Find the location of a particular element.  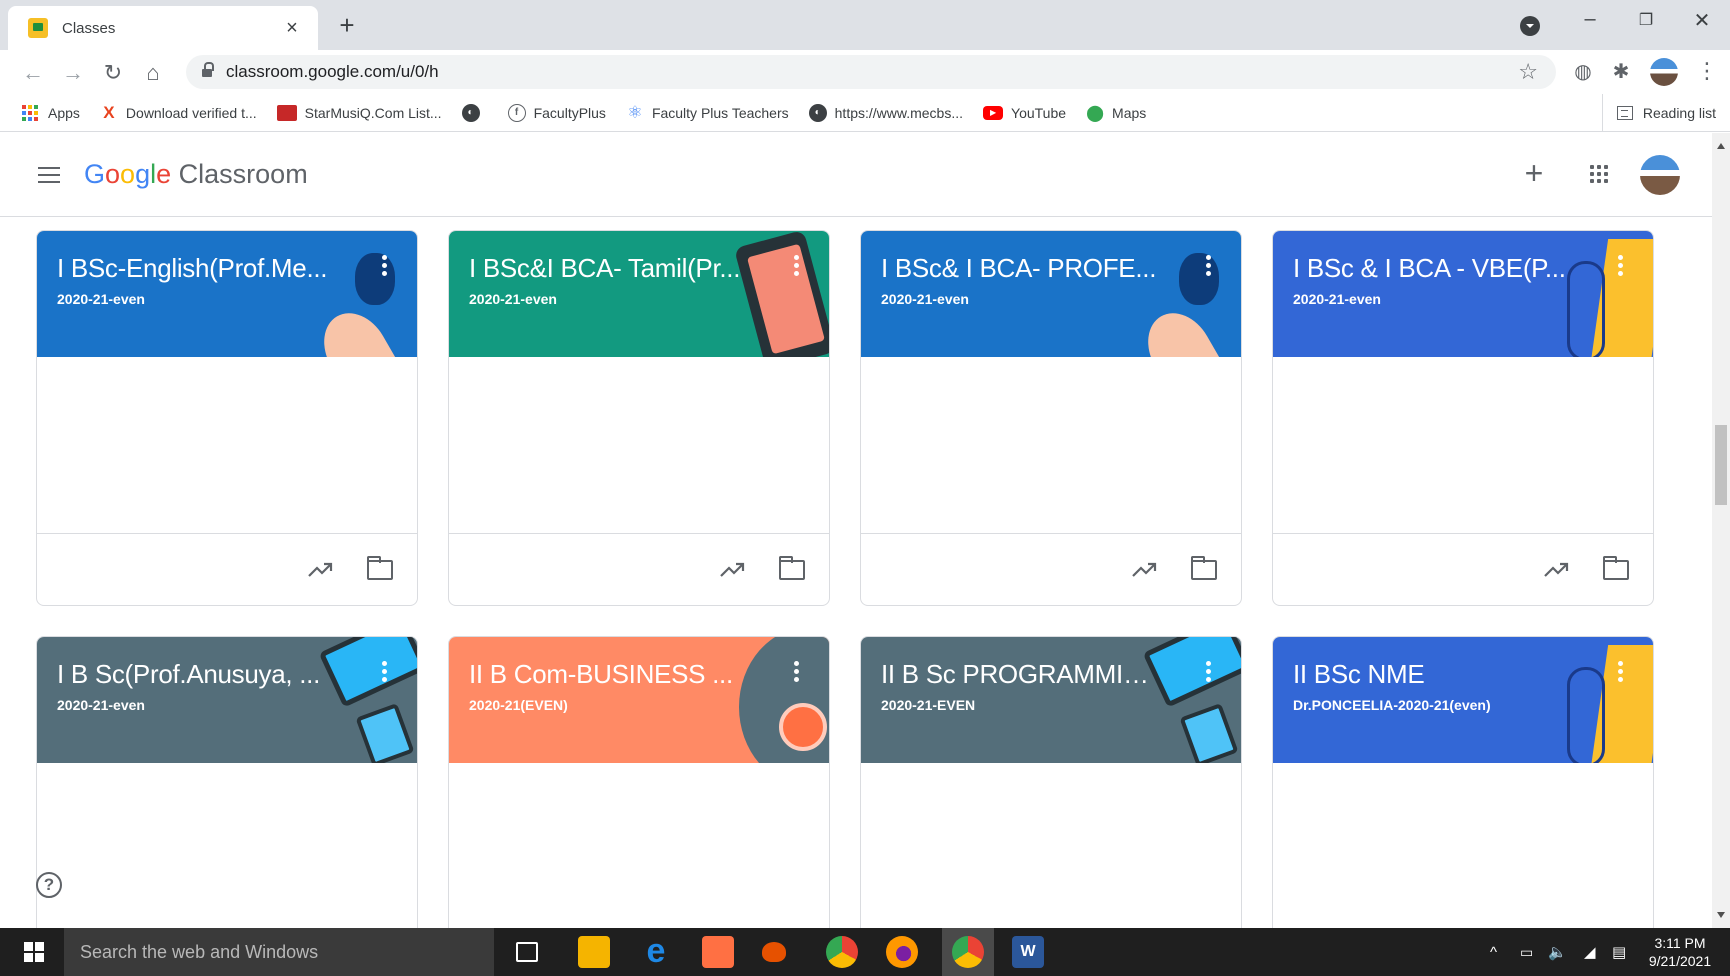

reading-list-button: Reading list is located at coordinates (1658, 113).